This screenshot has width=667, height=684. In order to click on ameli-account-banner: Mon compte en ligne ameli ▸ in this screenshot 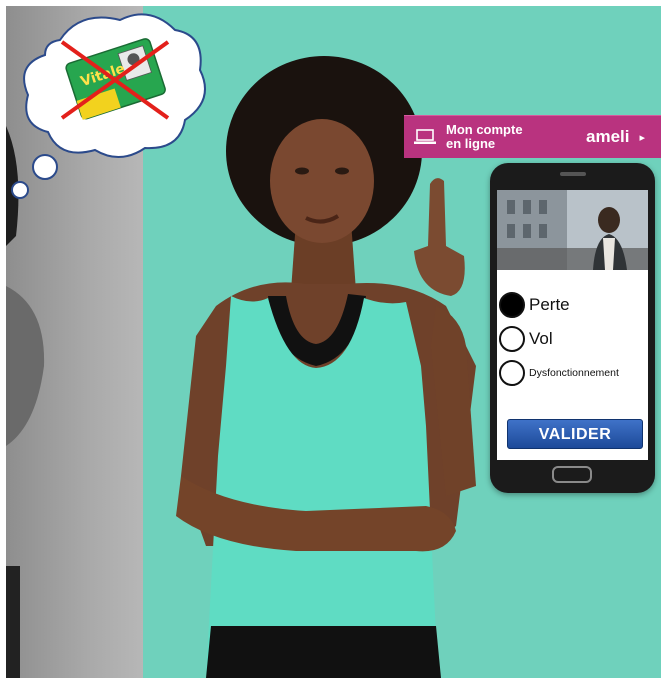, I will do `click(532, 136)`.